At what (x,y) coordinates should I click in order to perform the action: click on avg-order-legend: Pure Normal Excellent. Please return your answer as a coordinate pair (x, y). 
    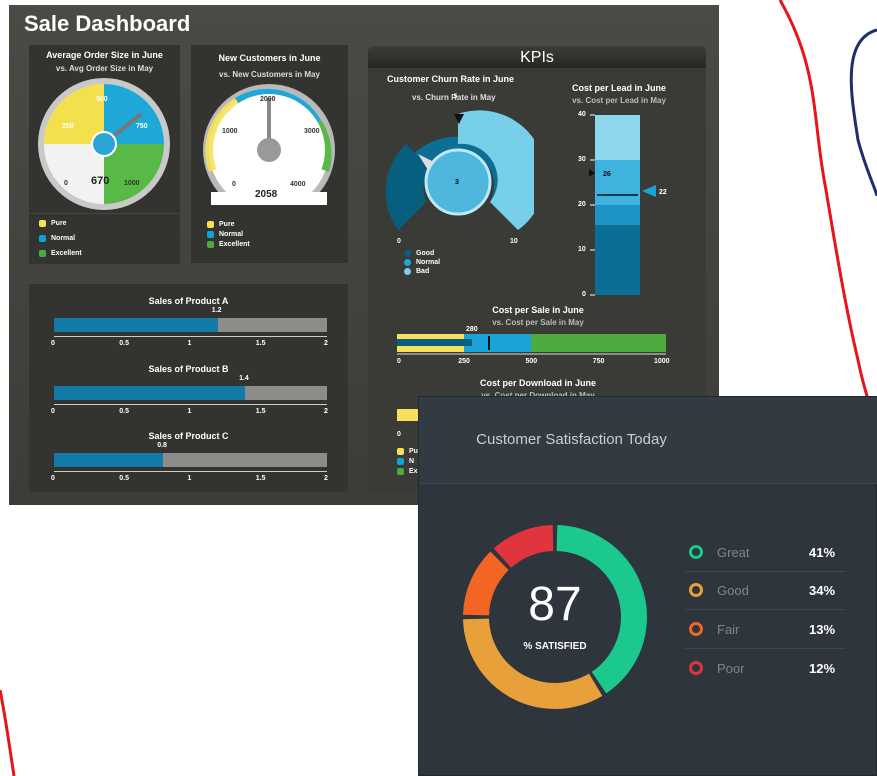
    Looking at the image, I should click on (60, 238).